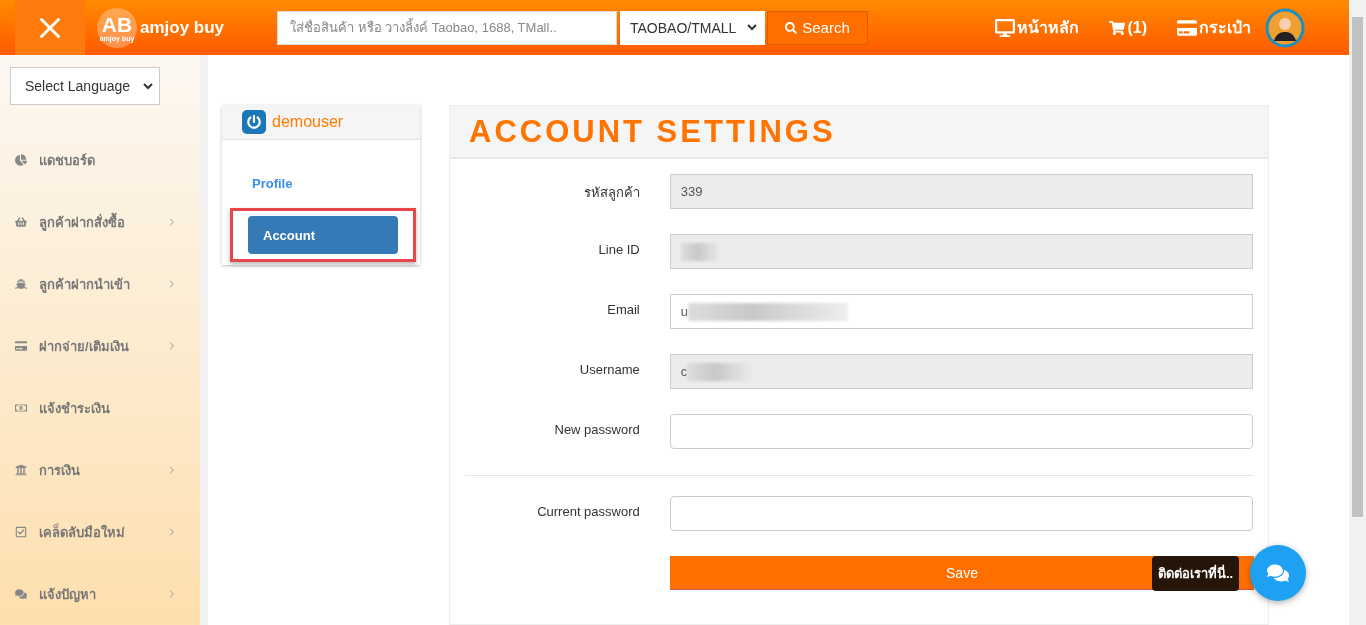 This screenshot has height=625, width=1366. What do you see at coordinates (609, 369) in the screenshot?
I see `field-label: Username` at bounding box center [609, 369].